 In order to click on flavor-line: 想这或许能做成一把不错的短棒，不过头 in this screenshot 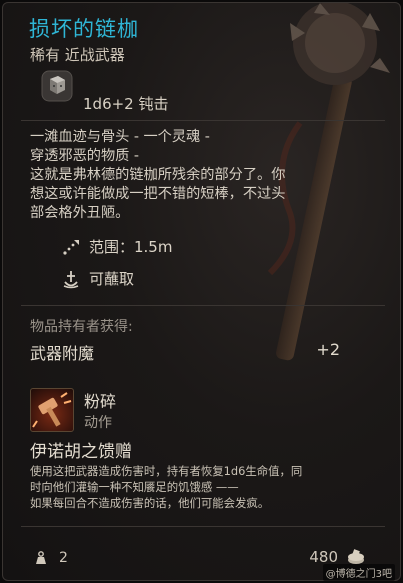, I will do `click(158, 194)`.